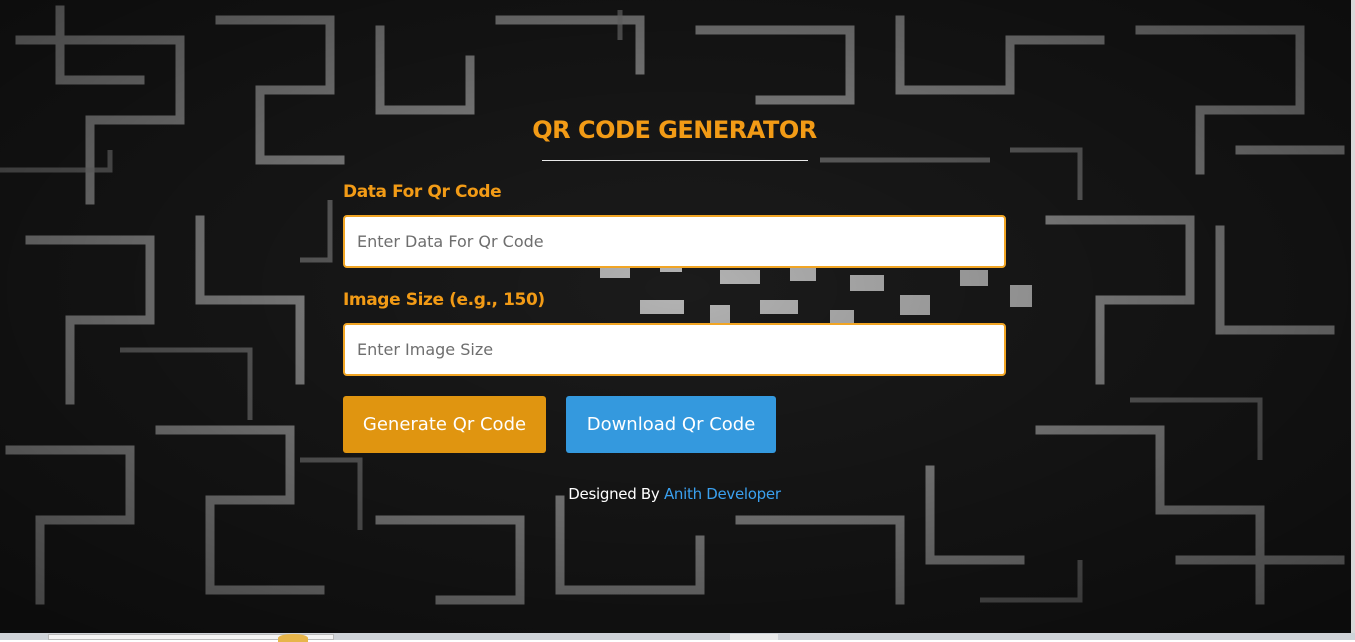 The height and width of the screenshot is (642, 1355). What do you see at coordinates (614, 494) in the screenshot?
I see `credit-prefix: Designed By` at bounding box center [614, 494].